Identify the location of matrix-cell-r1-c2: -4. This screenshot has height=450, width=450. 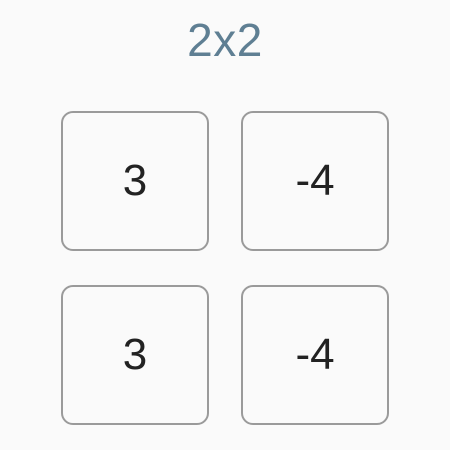
(315, 181).